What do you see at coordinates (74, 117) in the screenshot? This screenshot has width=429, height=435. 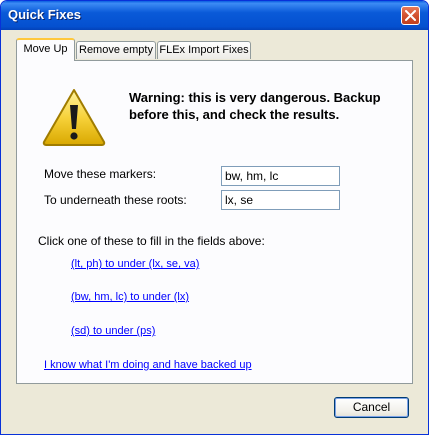 I see `warning-icon` at bounding box center [74, 117].